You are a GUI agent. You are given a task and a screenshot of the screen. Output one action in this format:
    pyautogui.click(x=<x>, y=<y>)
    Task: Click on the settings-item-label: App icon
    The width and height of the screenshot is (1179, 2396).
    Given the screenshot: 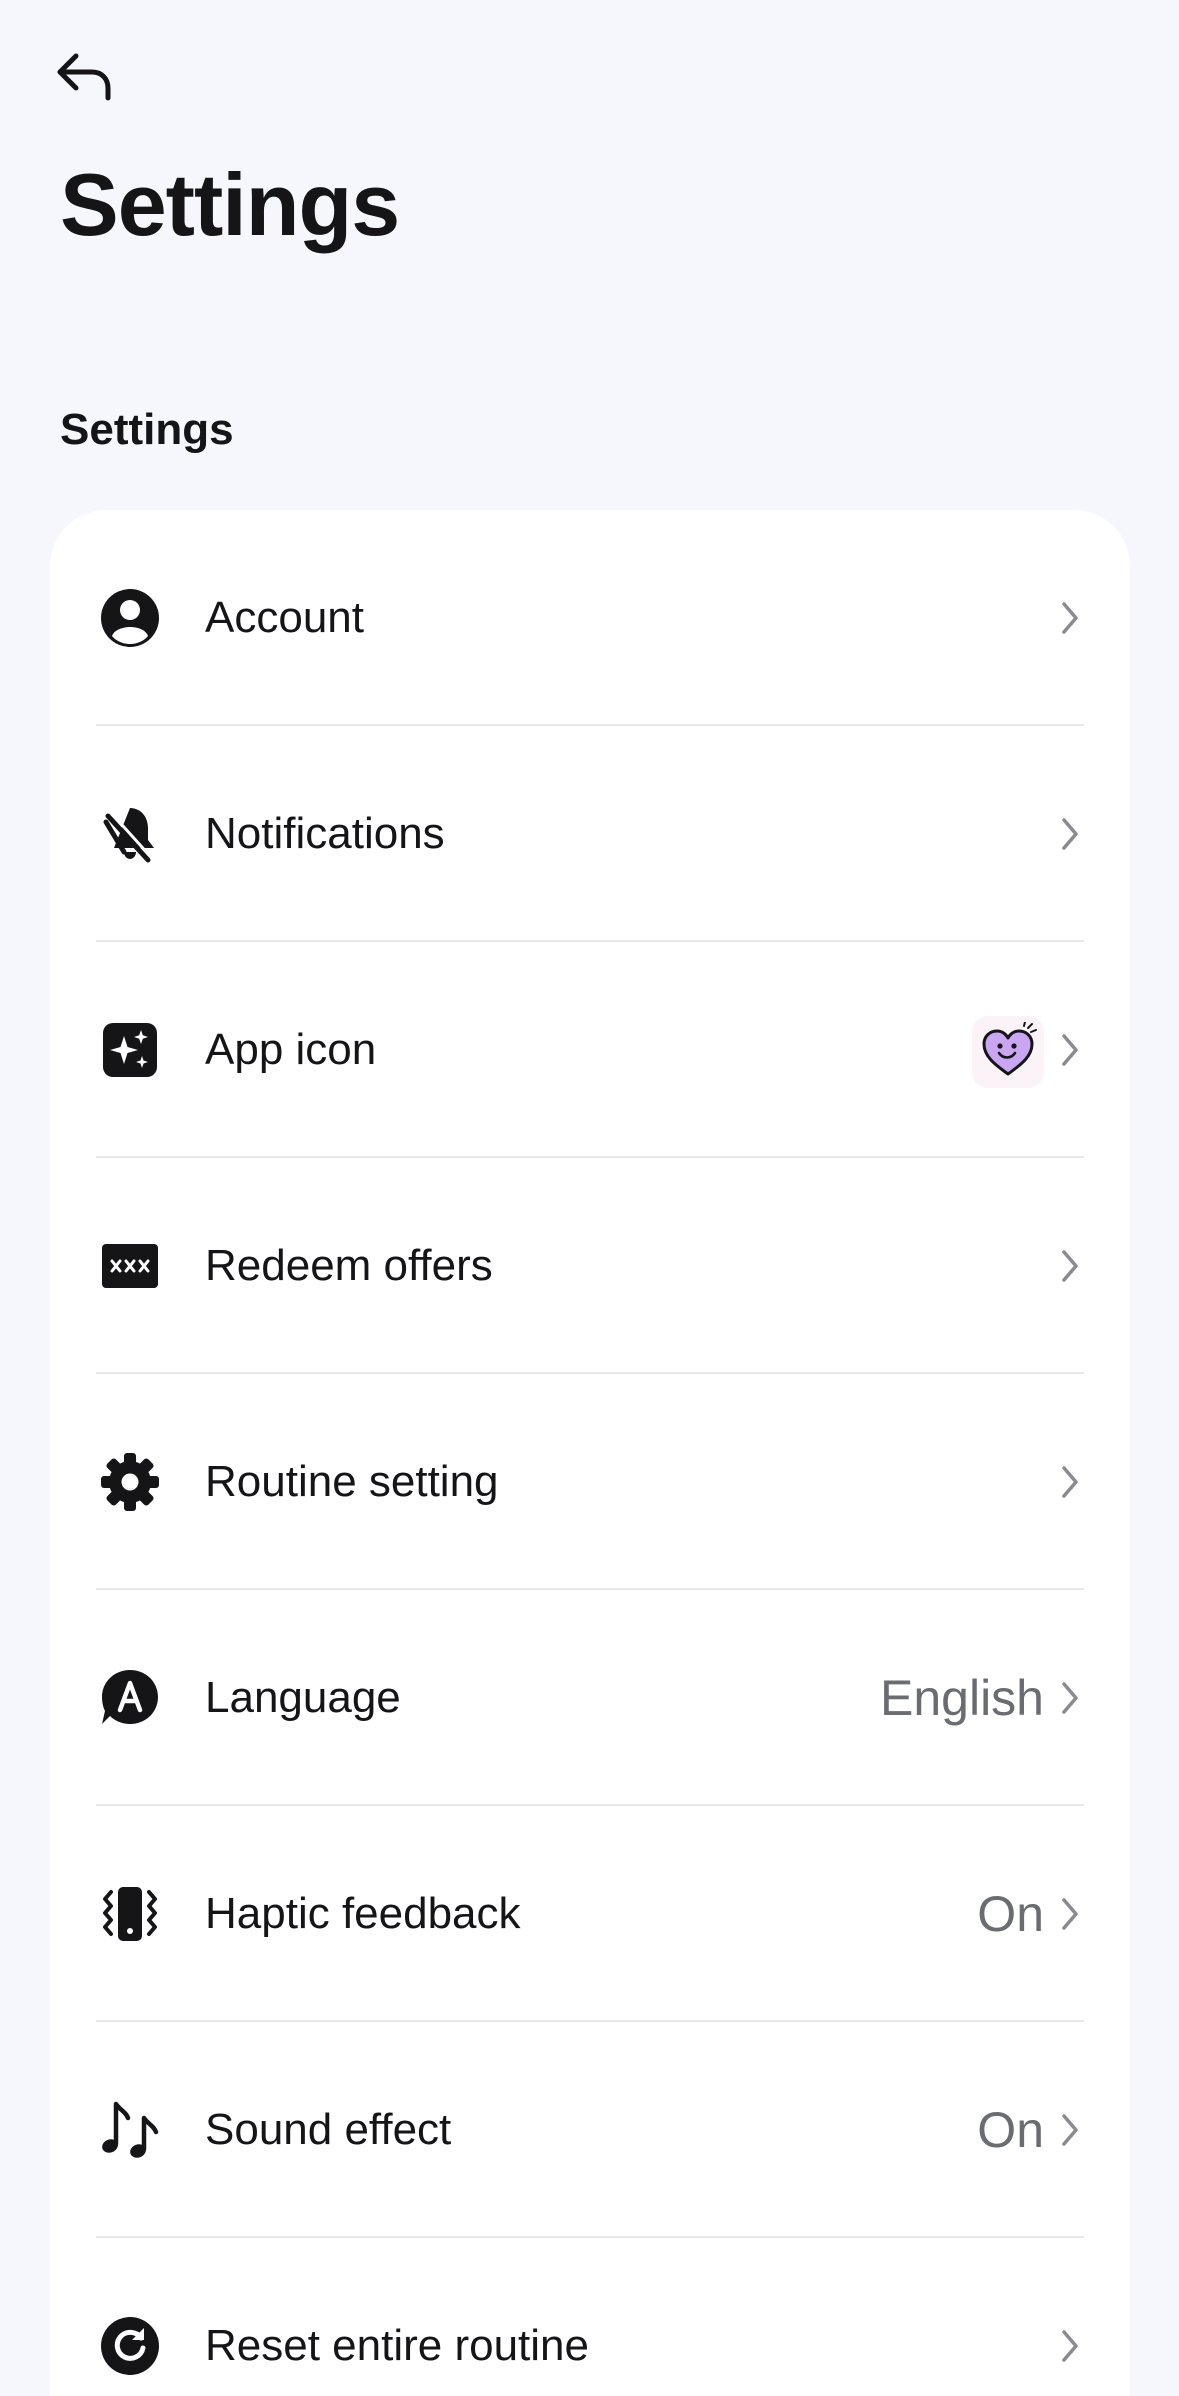 What is the action you would take?
    pyautogui.click(x=291, y=1049)
    